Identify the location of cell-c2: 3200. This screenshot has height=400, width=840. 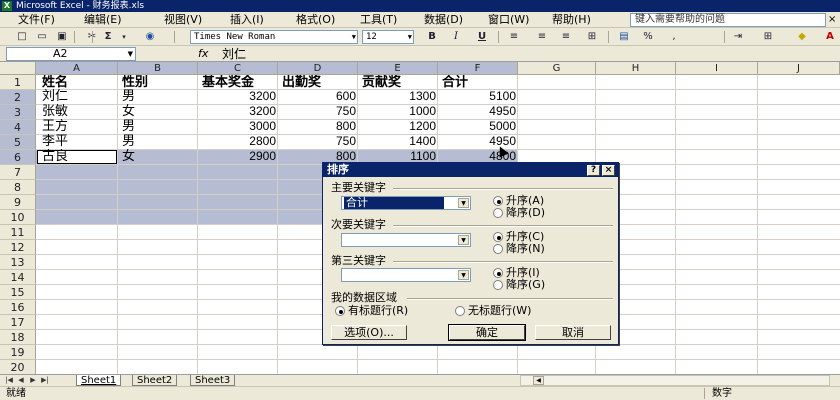
(237, 96).